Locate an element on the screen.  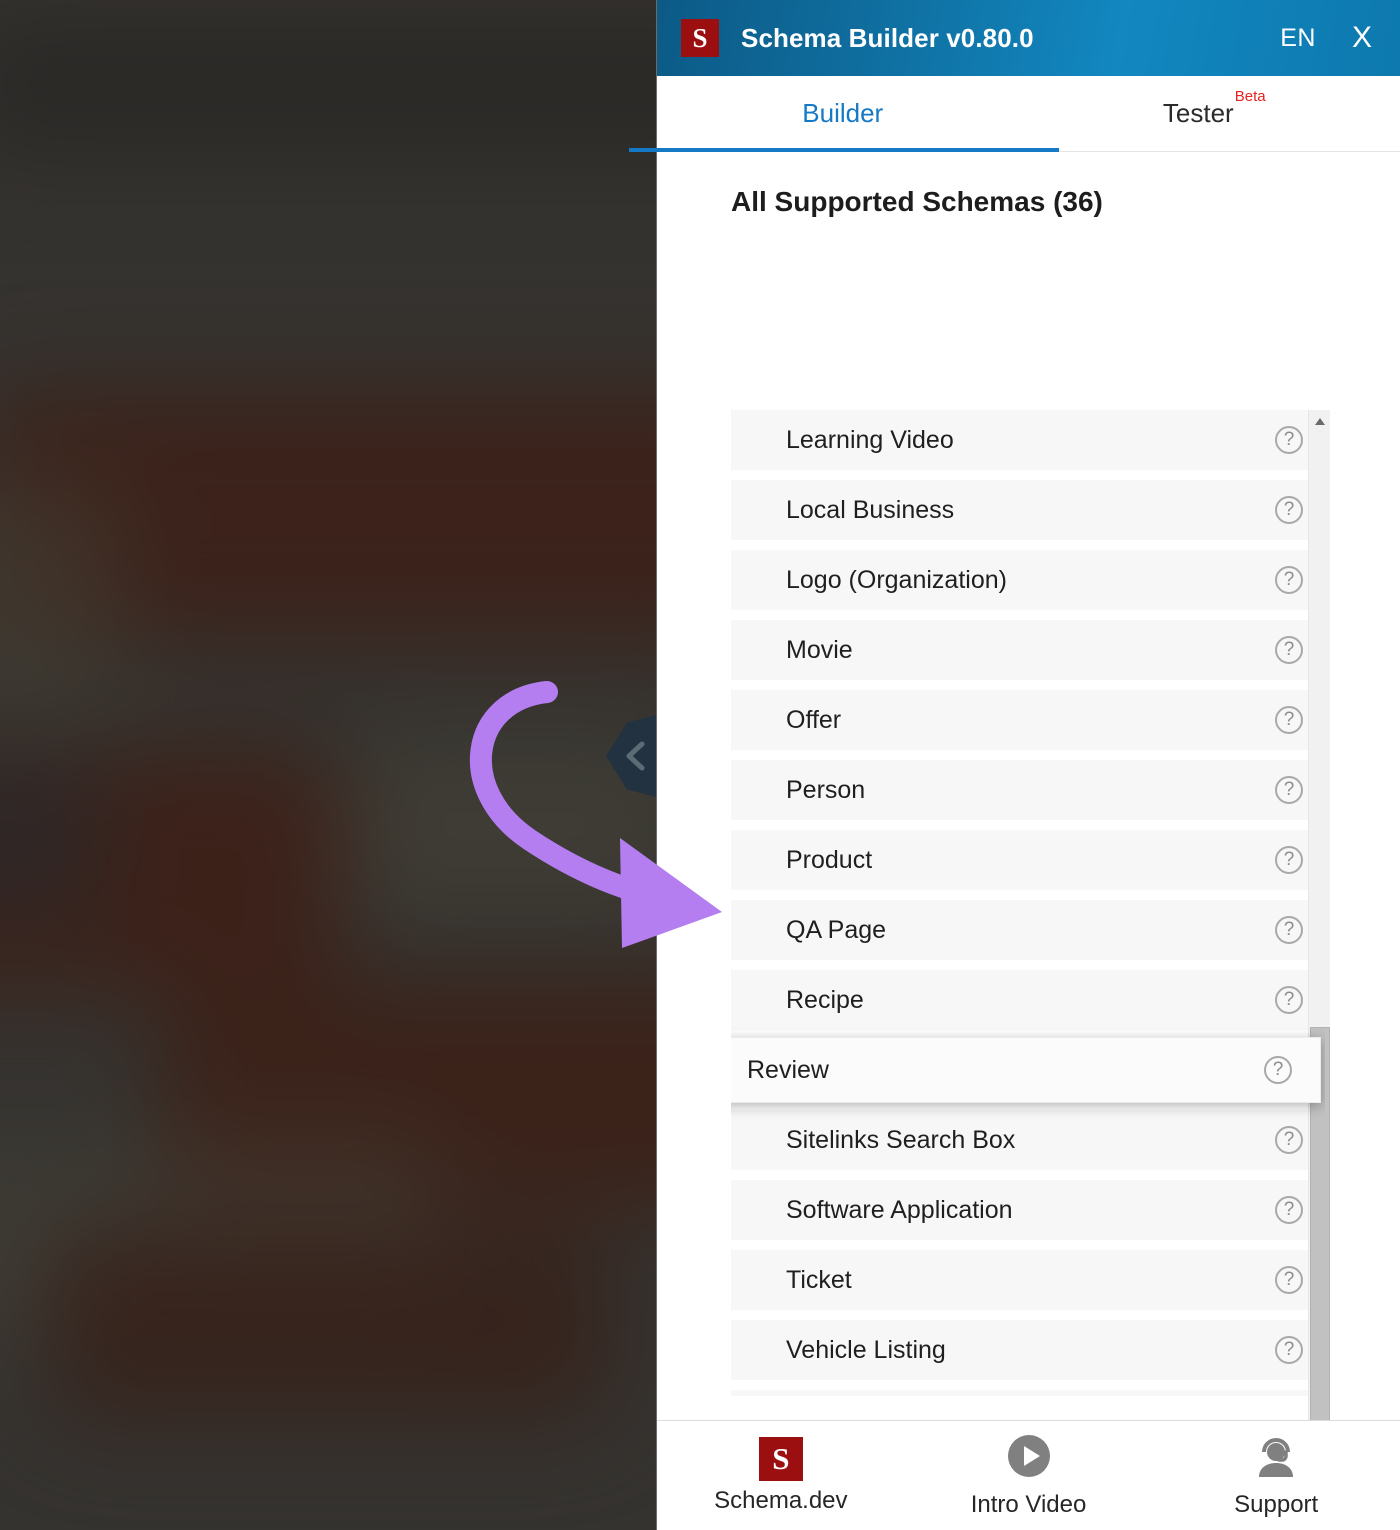
footer-item-support: Support is located at coordinates (1276, 1475).